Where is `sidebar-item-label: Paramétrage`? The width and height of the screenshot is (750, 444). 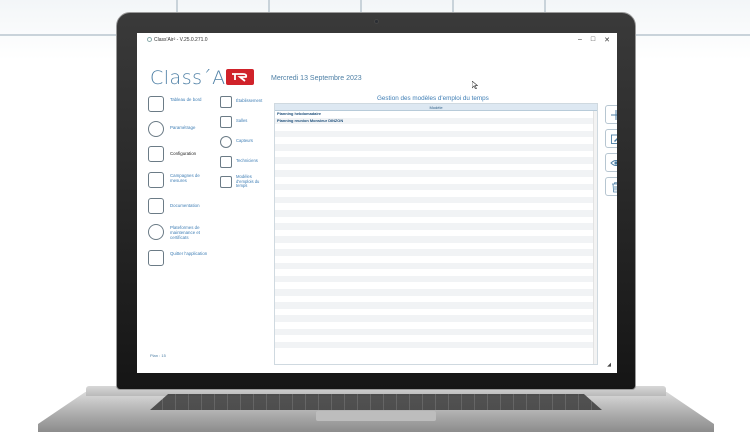 sidebar-item-label: Paramétrage is located at coordinates (183, 127).